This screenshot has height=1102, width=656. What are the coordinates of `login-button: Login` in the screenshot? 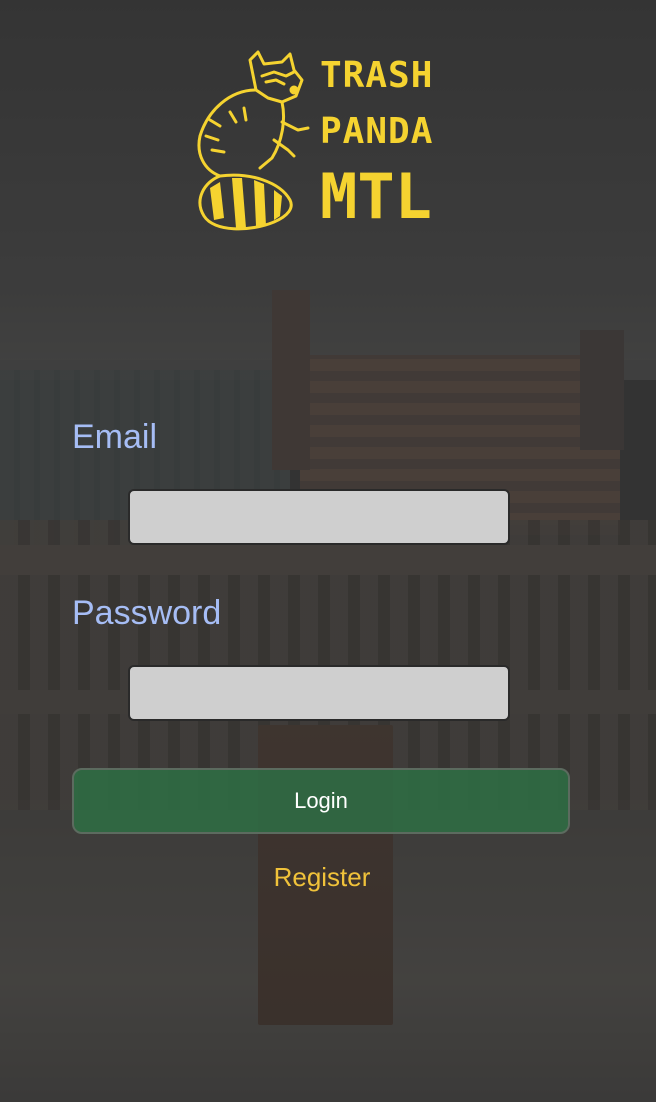 It's located at (321, 801).